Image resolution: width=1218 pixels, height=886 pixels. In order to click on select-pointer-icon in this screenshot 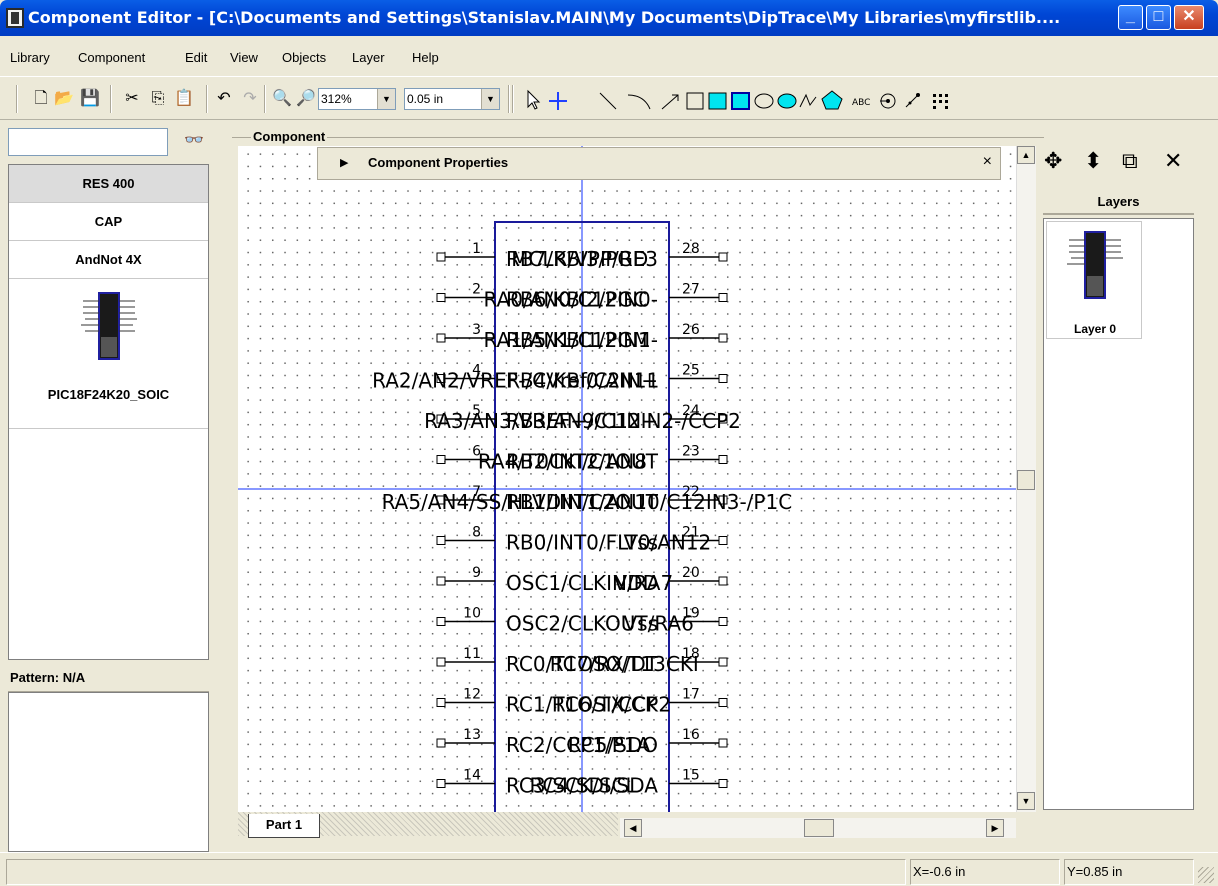, I will do `click(534, 99)`.